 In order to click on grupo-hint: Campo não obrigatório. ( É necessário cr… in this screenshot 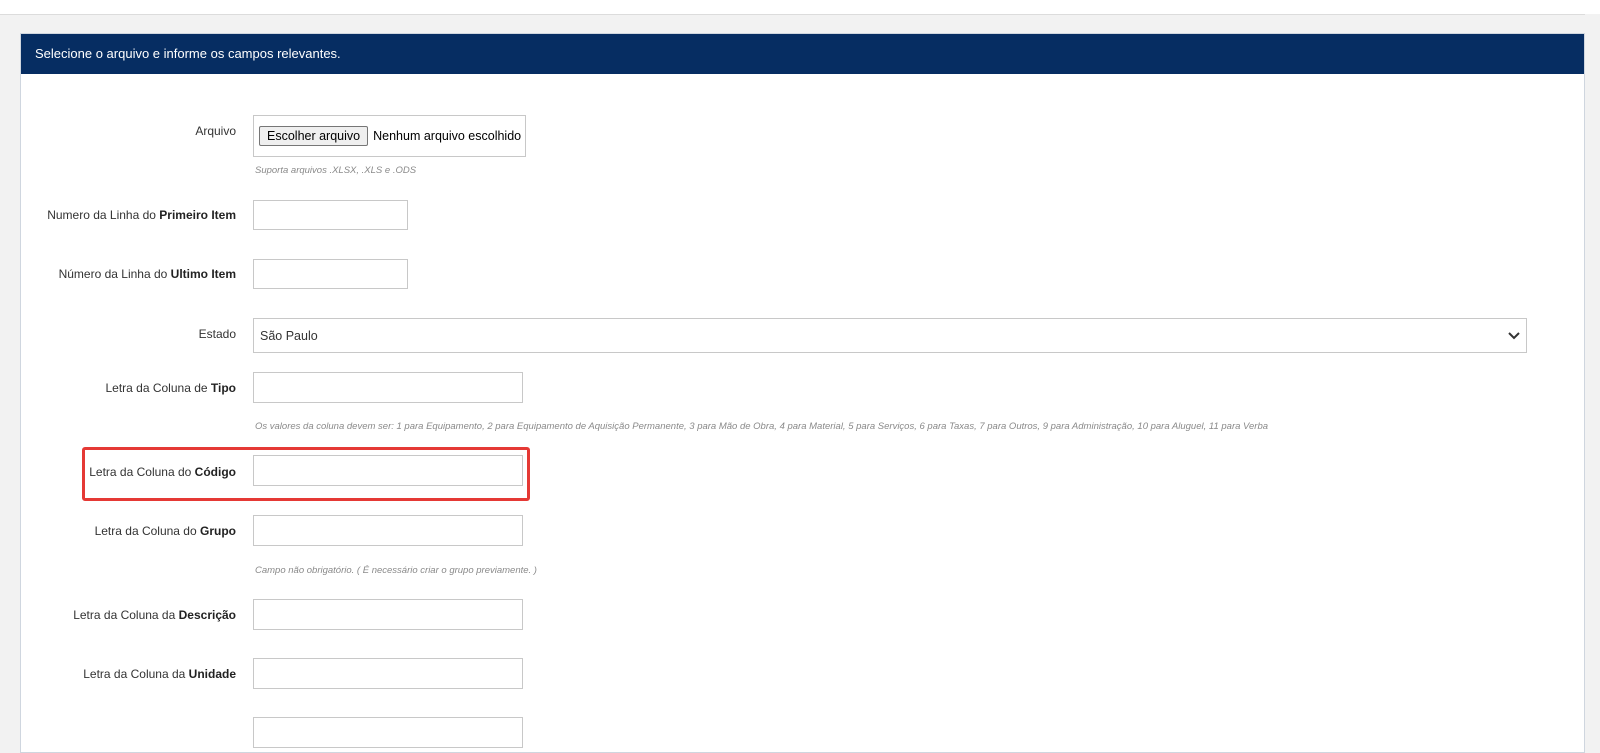, I will do `click(396, 570)`.